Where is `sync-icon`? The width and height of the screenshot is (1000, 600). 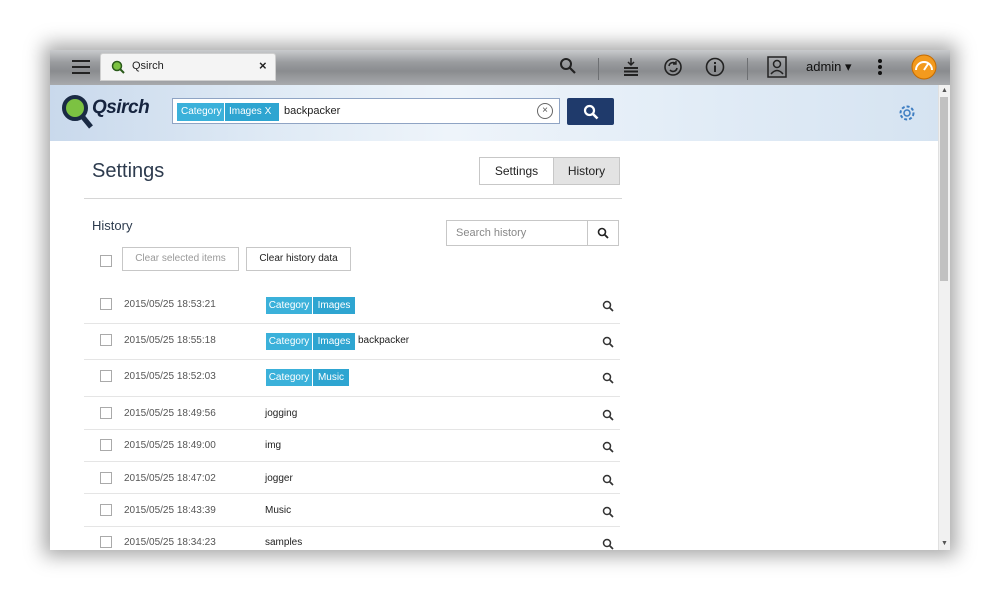
sync-icon is located at coordinates (673, 67).